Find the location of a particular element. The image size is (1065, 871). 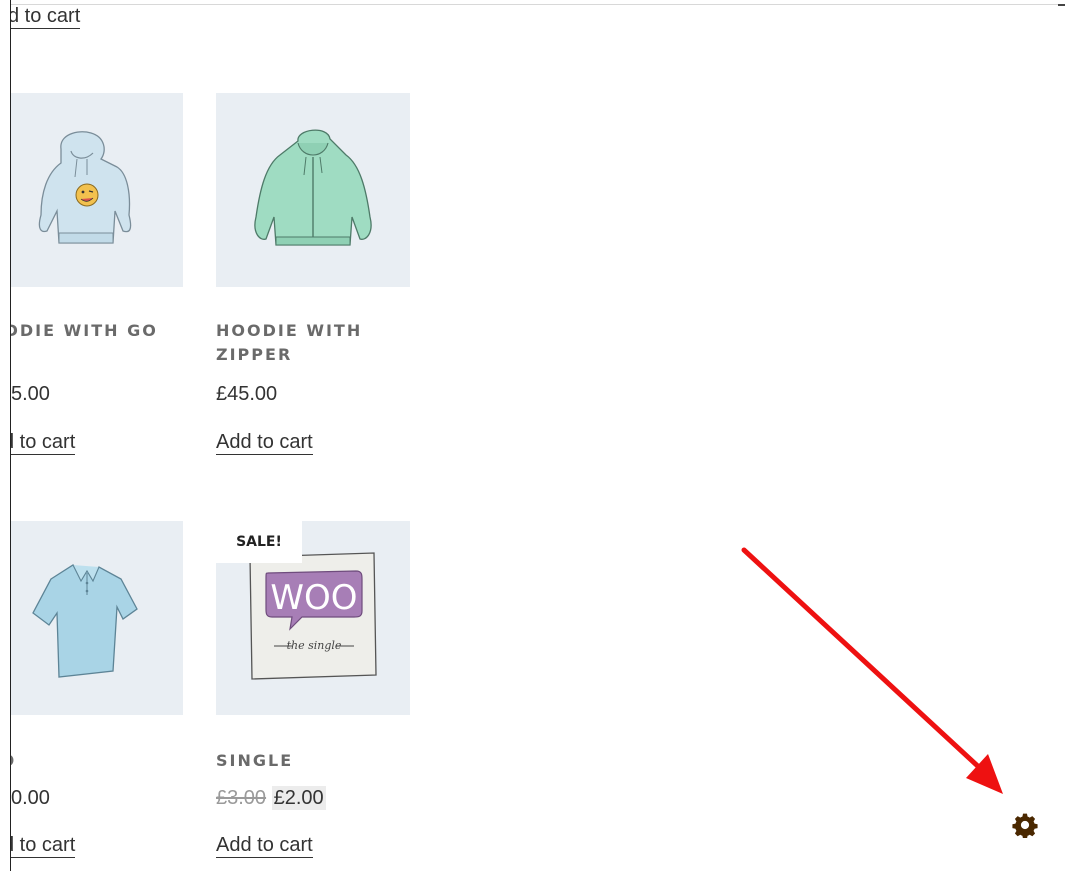

original-price: £3.00 is located at coordinates (241, 798).